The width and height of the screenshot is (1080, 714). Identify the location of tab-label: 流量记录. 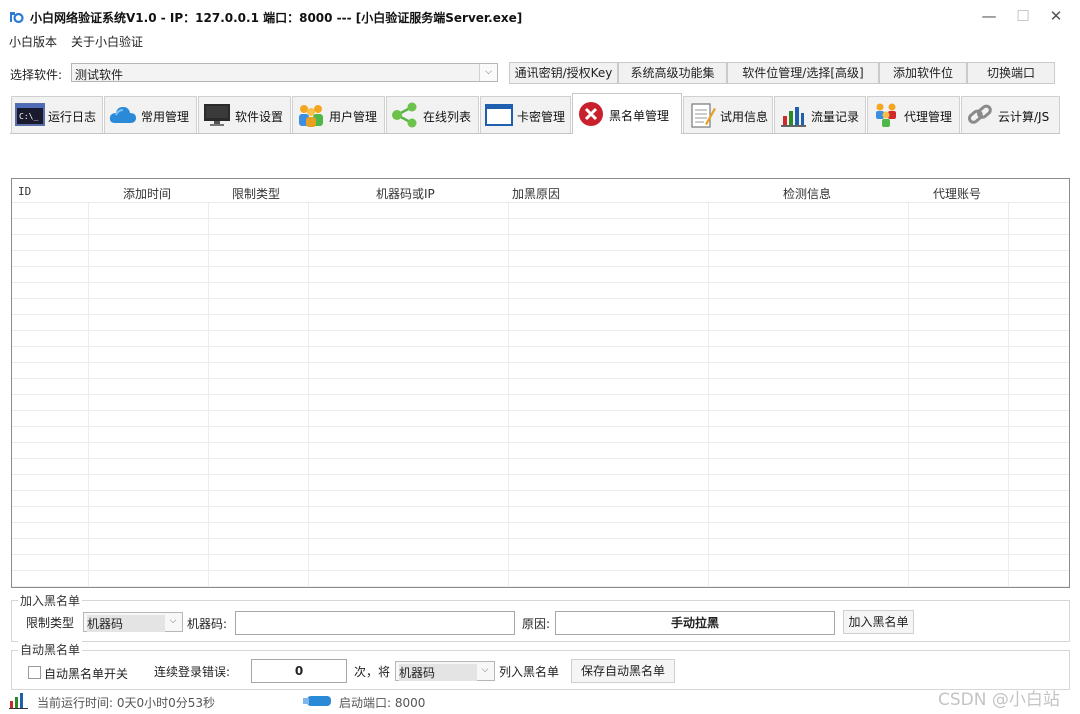
(835, 117).